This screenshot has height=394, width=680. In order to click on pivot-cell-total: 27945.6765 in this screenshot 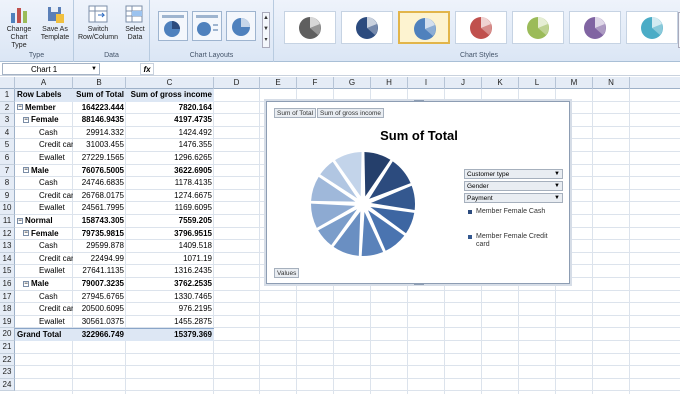, I will do `click(99, 297)`.